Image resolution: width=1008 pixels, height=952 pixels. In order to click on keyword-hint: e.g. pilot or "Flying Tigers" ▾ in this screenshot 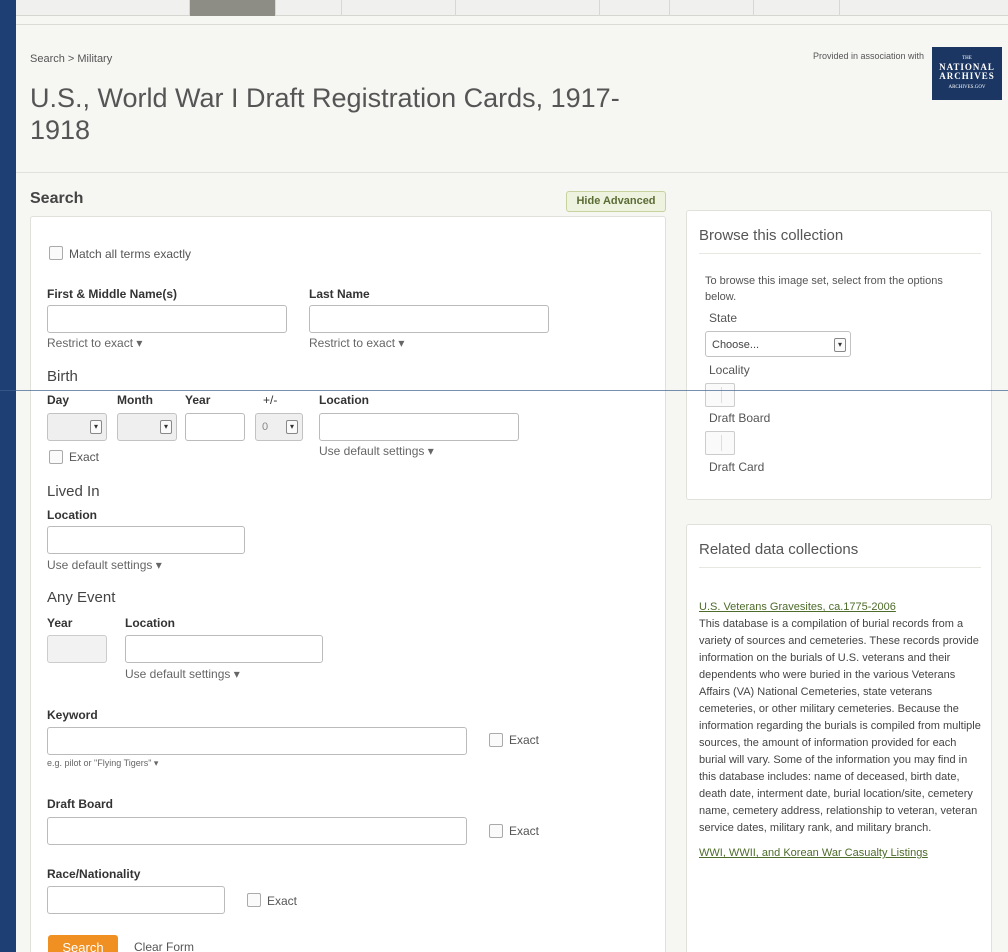, I will do `click(102, 763)`.